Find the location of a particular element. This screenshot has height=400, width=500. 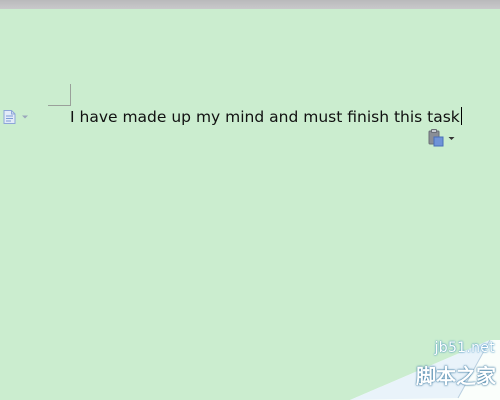

site-watermark: jb51.net 脚本之家 is located at coordinates (420, 370).